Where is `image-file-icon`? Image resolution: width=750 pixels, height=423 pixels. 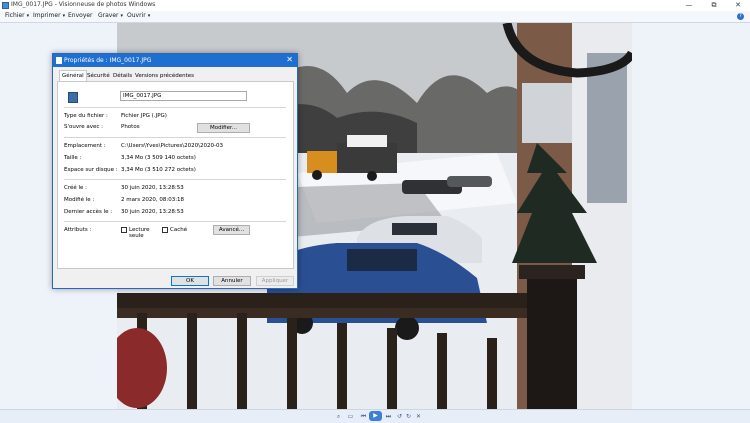
image-file-icon is located at coordinates (73, 97).